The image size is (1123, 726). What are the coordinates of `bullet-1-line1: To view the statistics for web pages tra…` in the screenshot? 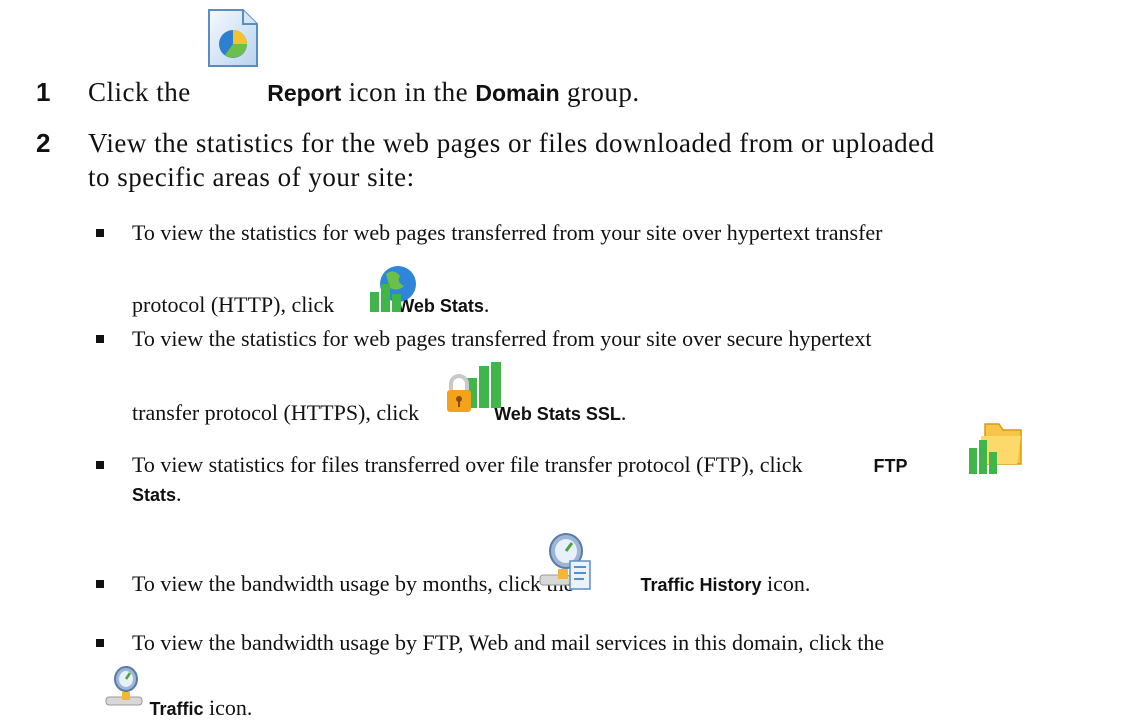 It's located at (507, 232).